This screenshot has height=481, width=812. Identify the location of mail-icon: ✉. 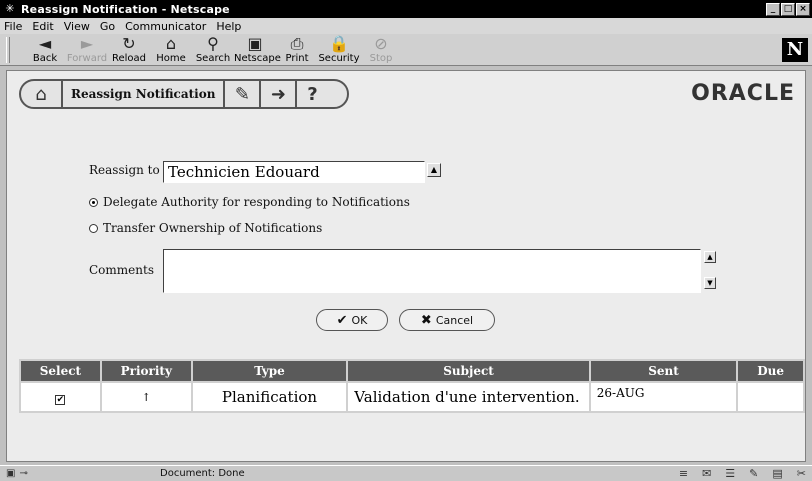
(706, 473).